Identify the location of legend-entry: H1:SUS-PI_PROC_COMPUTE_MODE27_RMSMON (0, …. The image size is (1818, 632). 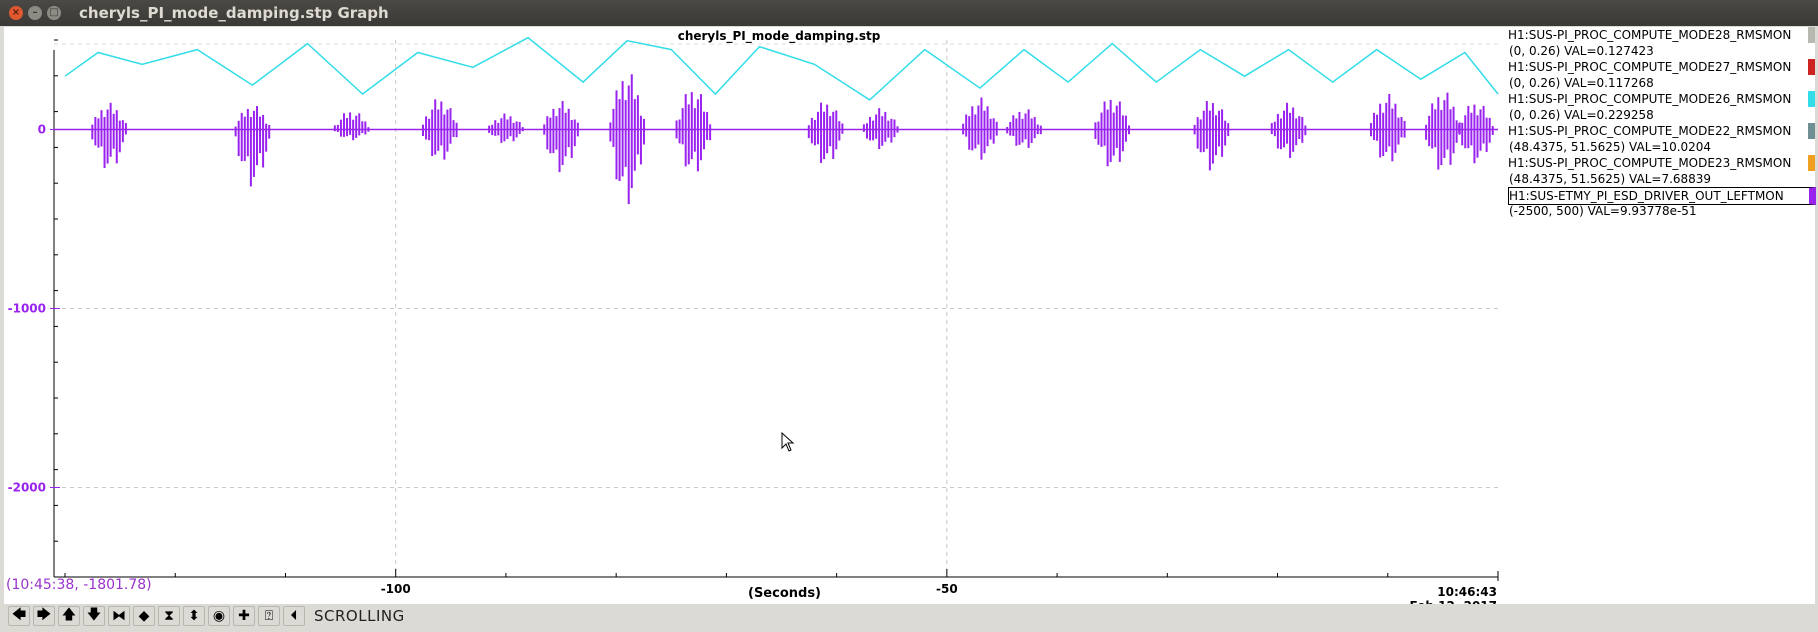
(1660, 75).